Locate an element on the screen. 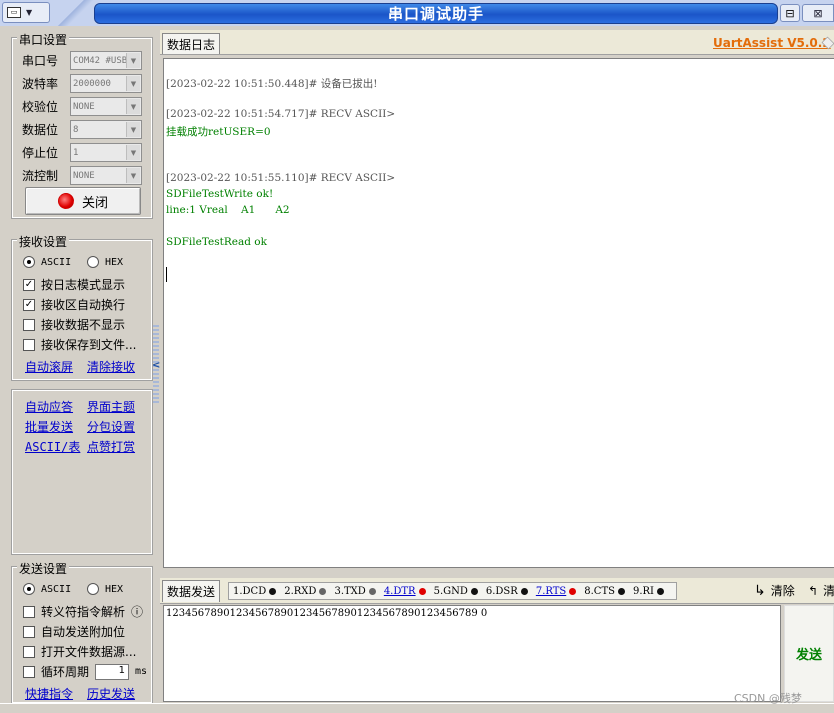  receive-hex-radio: HEX is located at coordinates (105, 262).